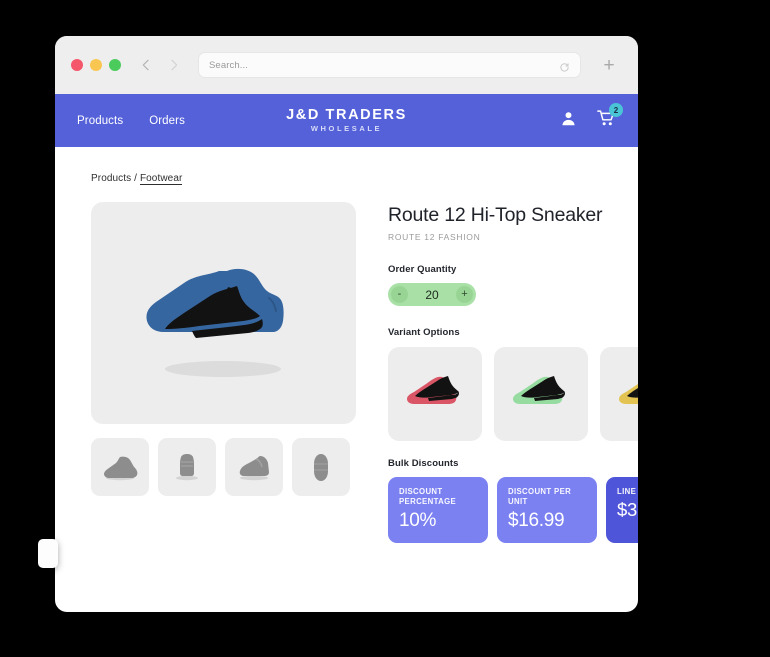 Image resolution: width=770 pixels, height=657 pixels. I want to click on cart-button: 2, so click(610, 117).